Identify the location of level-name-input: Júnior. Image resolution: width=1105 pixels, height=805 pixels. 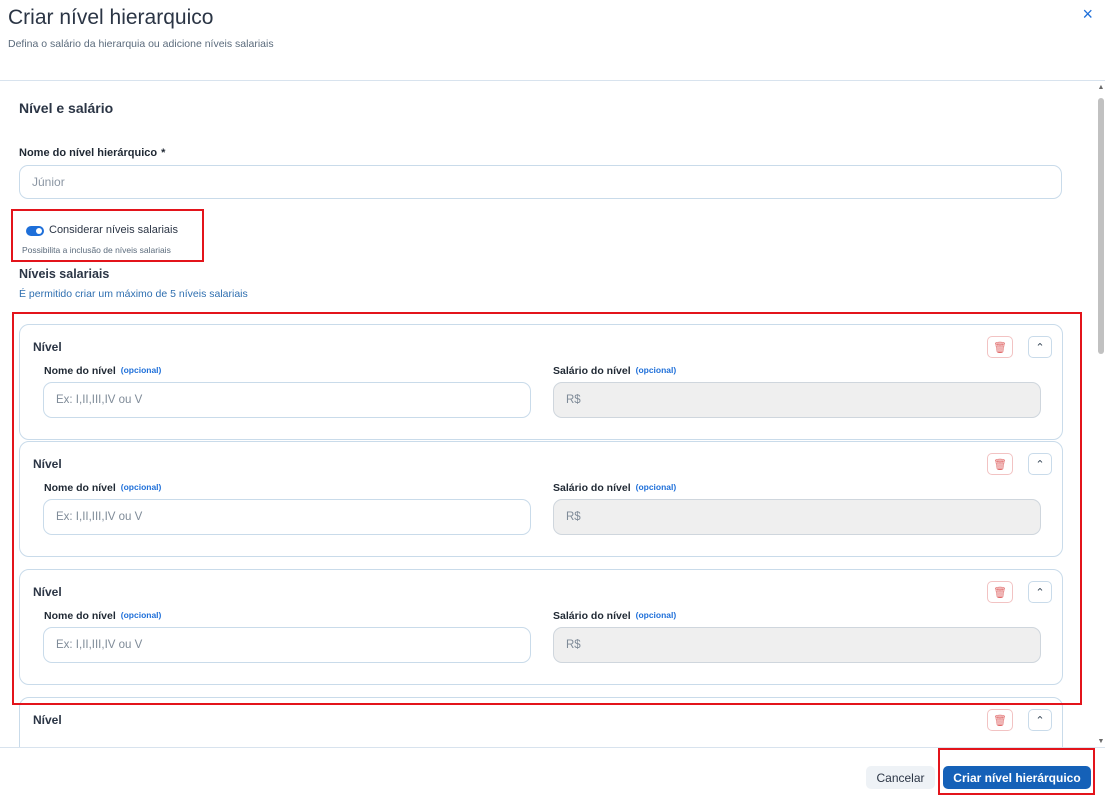
(540, 182).